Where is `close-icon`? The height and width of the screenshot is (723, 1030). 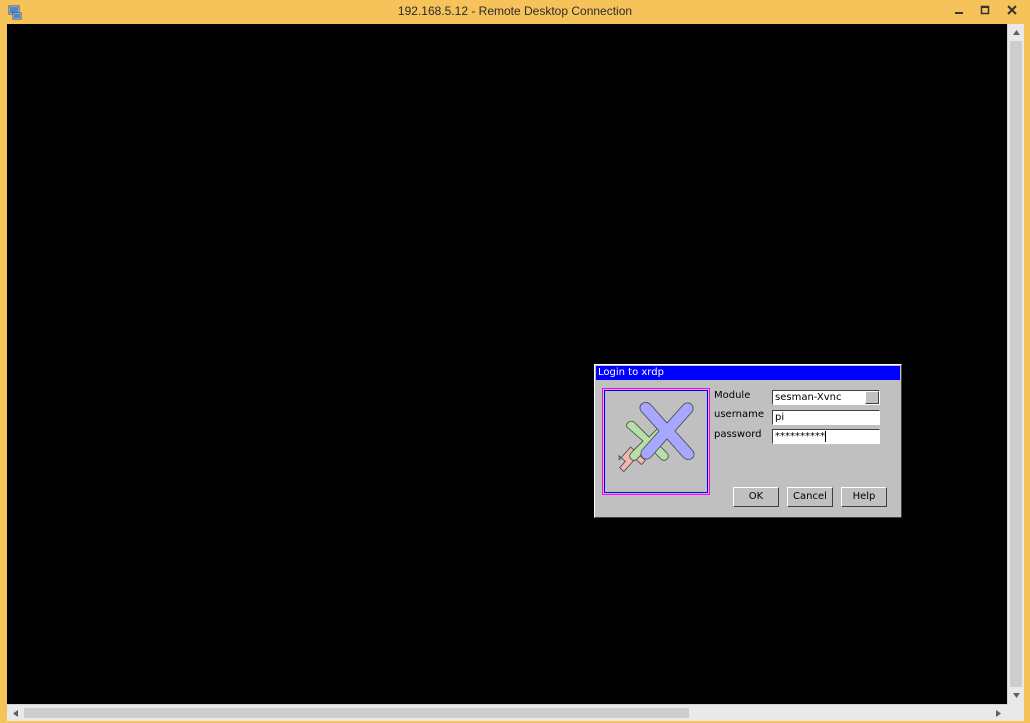
close-icon is located at coordinates (1012, 10).